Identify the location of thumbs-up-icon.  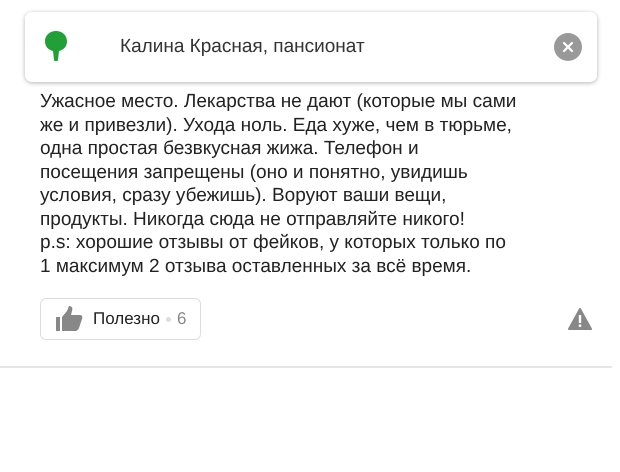
(69, 319).